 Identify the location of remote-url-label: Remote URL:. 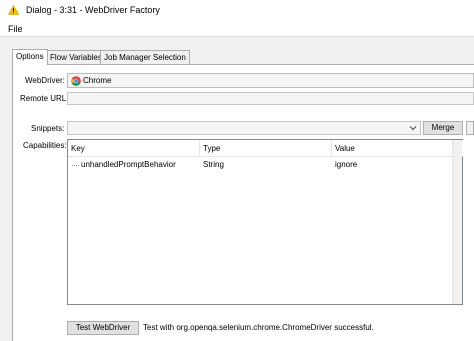
(44, 98).